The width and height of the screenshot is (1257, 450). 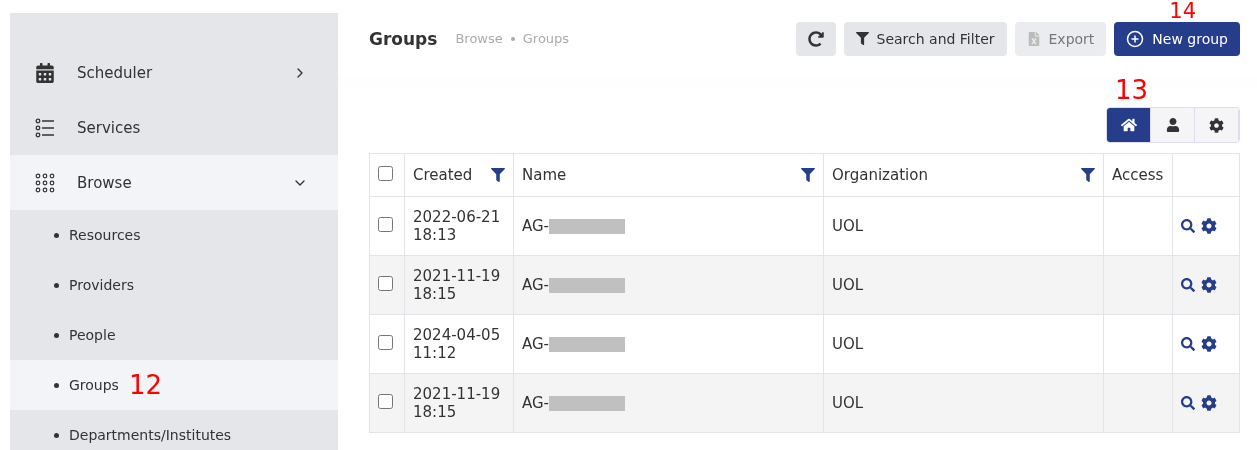 I want to click on sidebar-subitem: Groups 12, so click(x=174, y=385).